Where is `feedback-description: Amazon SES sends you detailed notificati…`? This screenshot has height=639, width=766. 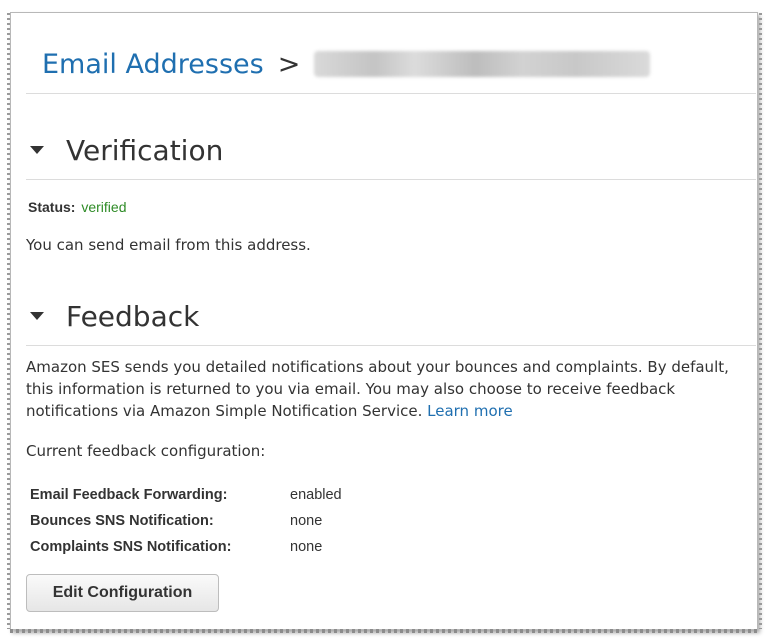 feedback-description: Amazon SES sends you detailed notificati… is located at coordinates (386, 389).